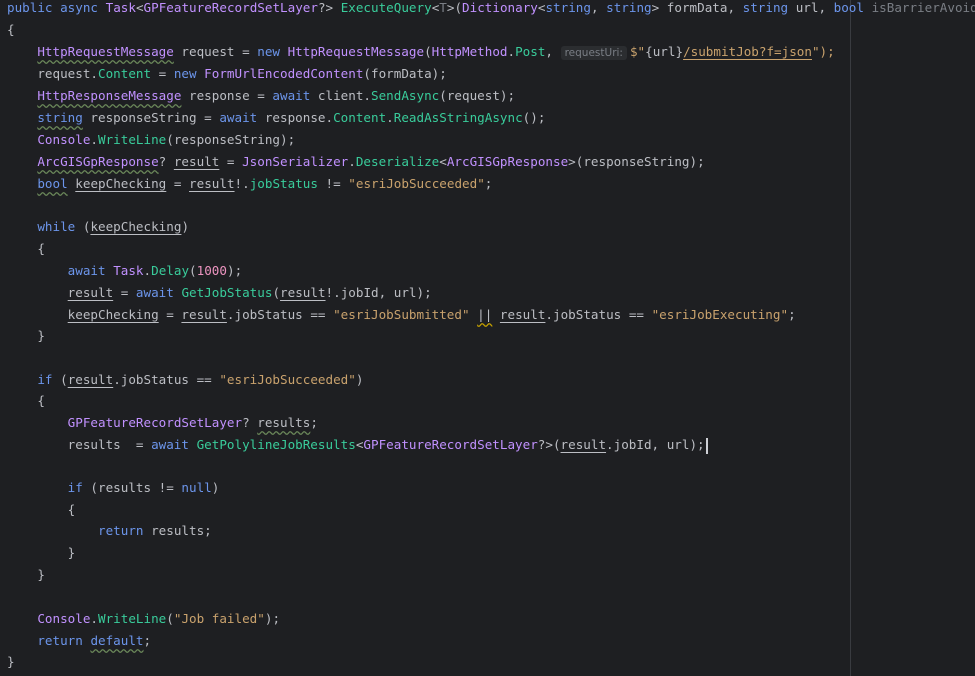 The image size is (975, 676). Describe the element at coordinates (637, 51) in the screenshot. I see `token-string: $"` at that location.